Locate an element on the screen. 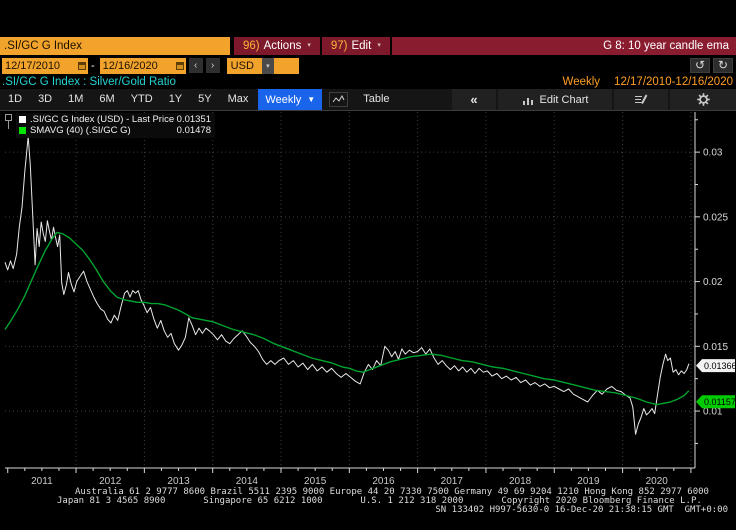 This screenshot has width=736, height=530. edit-function-key: 97) is located at coordinates (339, 46).